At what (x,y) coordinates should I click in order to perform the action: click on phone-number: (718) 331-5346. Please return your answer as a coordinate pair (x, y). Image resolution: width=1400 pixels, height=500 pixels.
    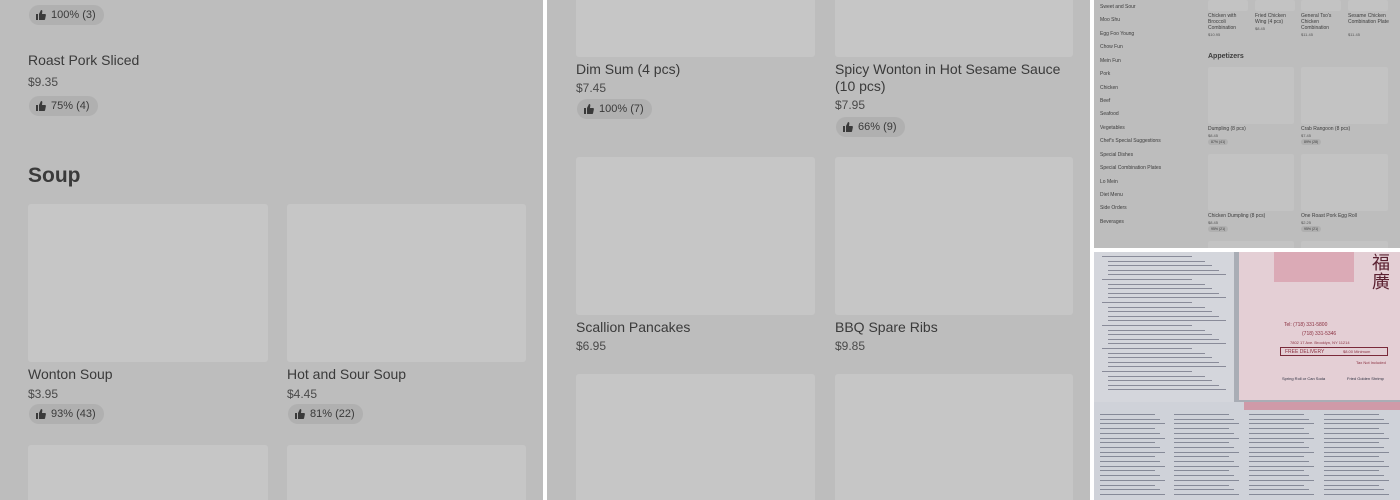
    Looking at the image, I should click on (1319, 334).